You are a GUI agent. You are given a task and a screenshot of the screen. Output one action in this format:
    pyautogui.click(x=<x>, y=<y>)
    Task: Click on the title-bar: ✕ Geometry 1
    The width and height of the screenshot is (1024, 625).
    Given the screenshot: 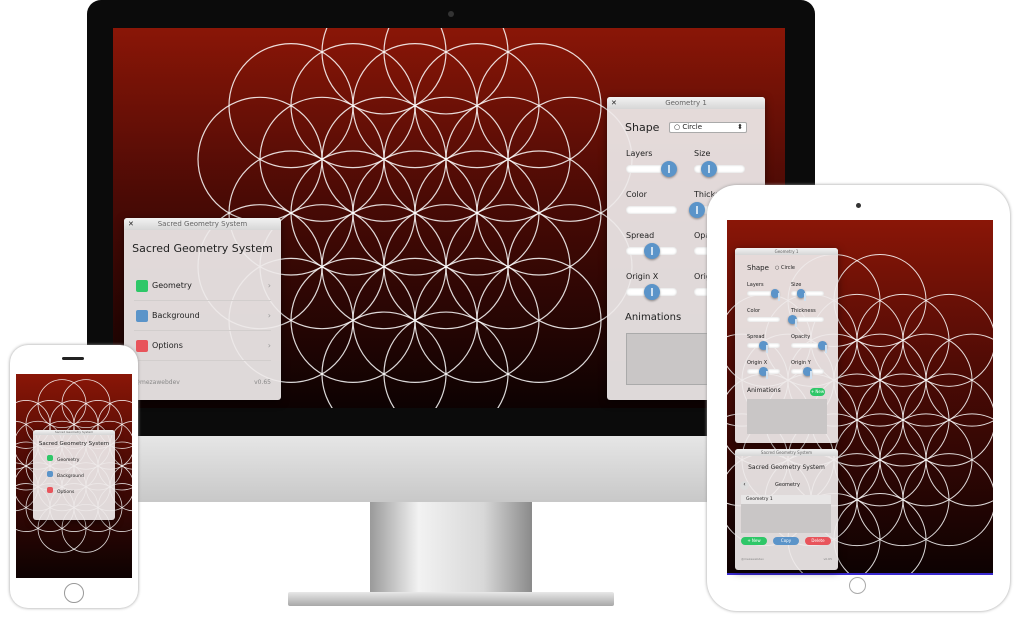 What is the action you would take?
    pyautogui.click(x=686, y=103)
    